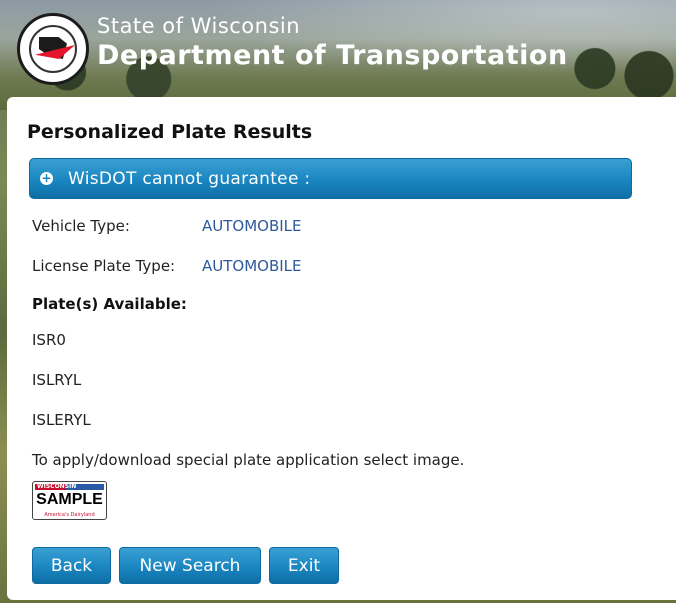  What do you see at coordinates (189, 178) in the screenshot?
I see `notice-text: WisDOT cannot guarantee :` at bounding box center [189, 178].